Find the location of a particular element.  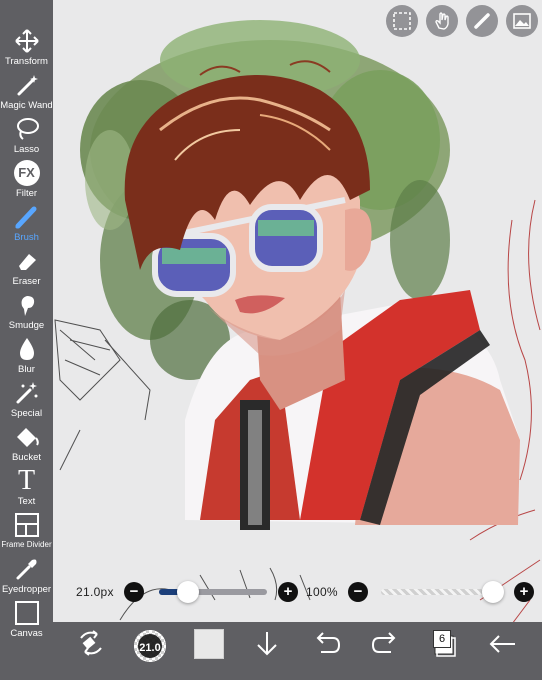

tool-blur: Blur is located at coordinates (26, 356).